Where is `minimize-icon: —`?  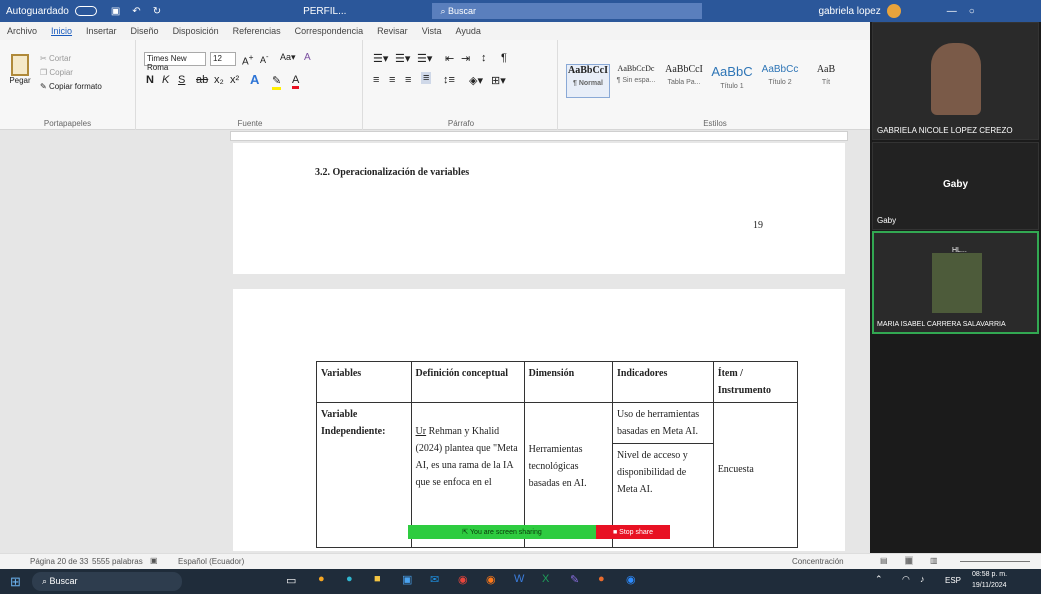
minimize-icon: — is located at coordinates (952, 11).